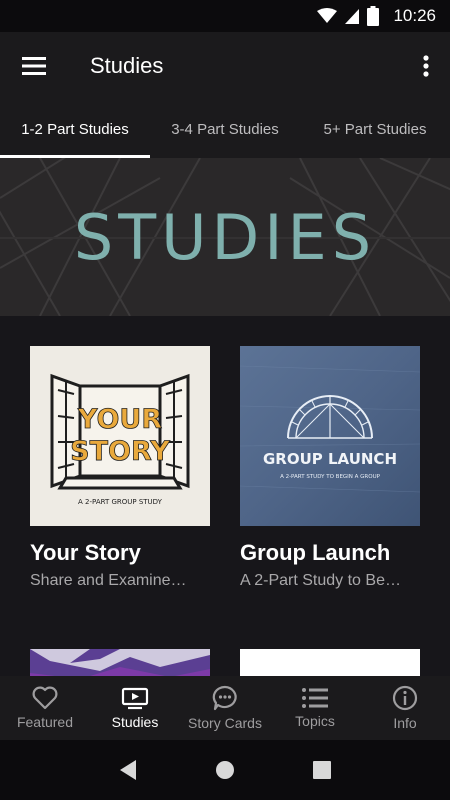 The width and height of the screenshot is (450, 800). I want to click on nav-studies: Studies, so click(135, 708).